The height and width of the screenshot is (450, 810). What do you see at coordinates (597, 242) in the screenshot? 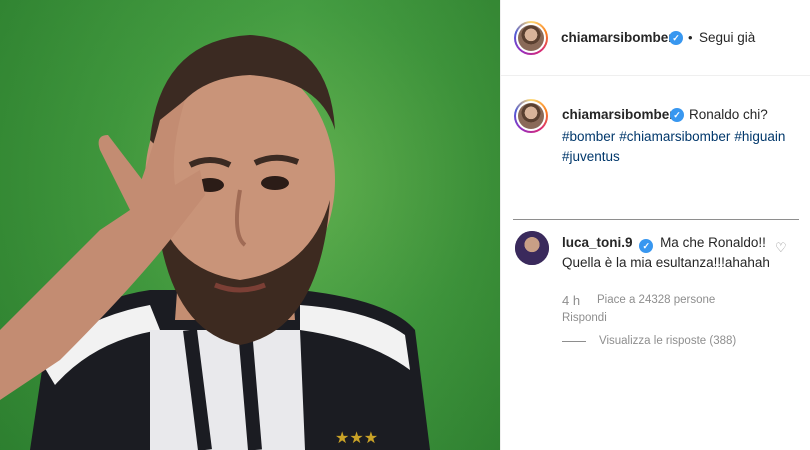
I see `commenter-username: luca_toni.9` at bounding box center [597, 242].